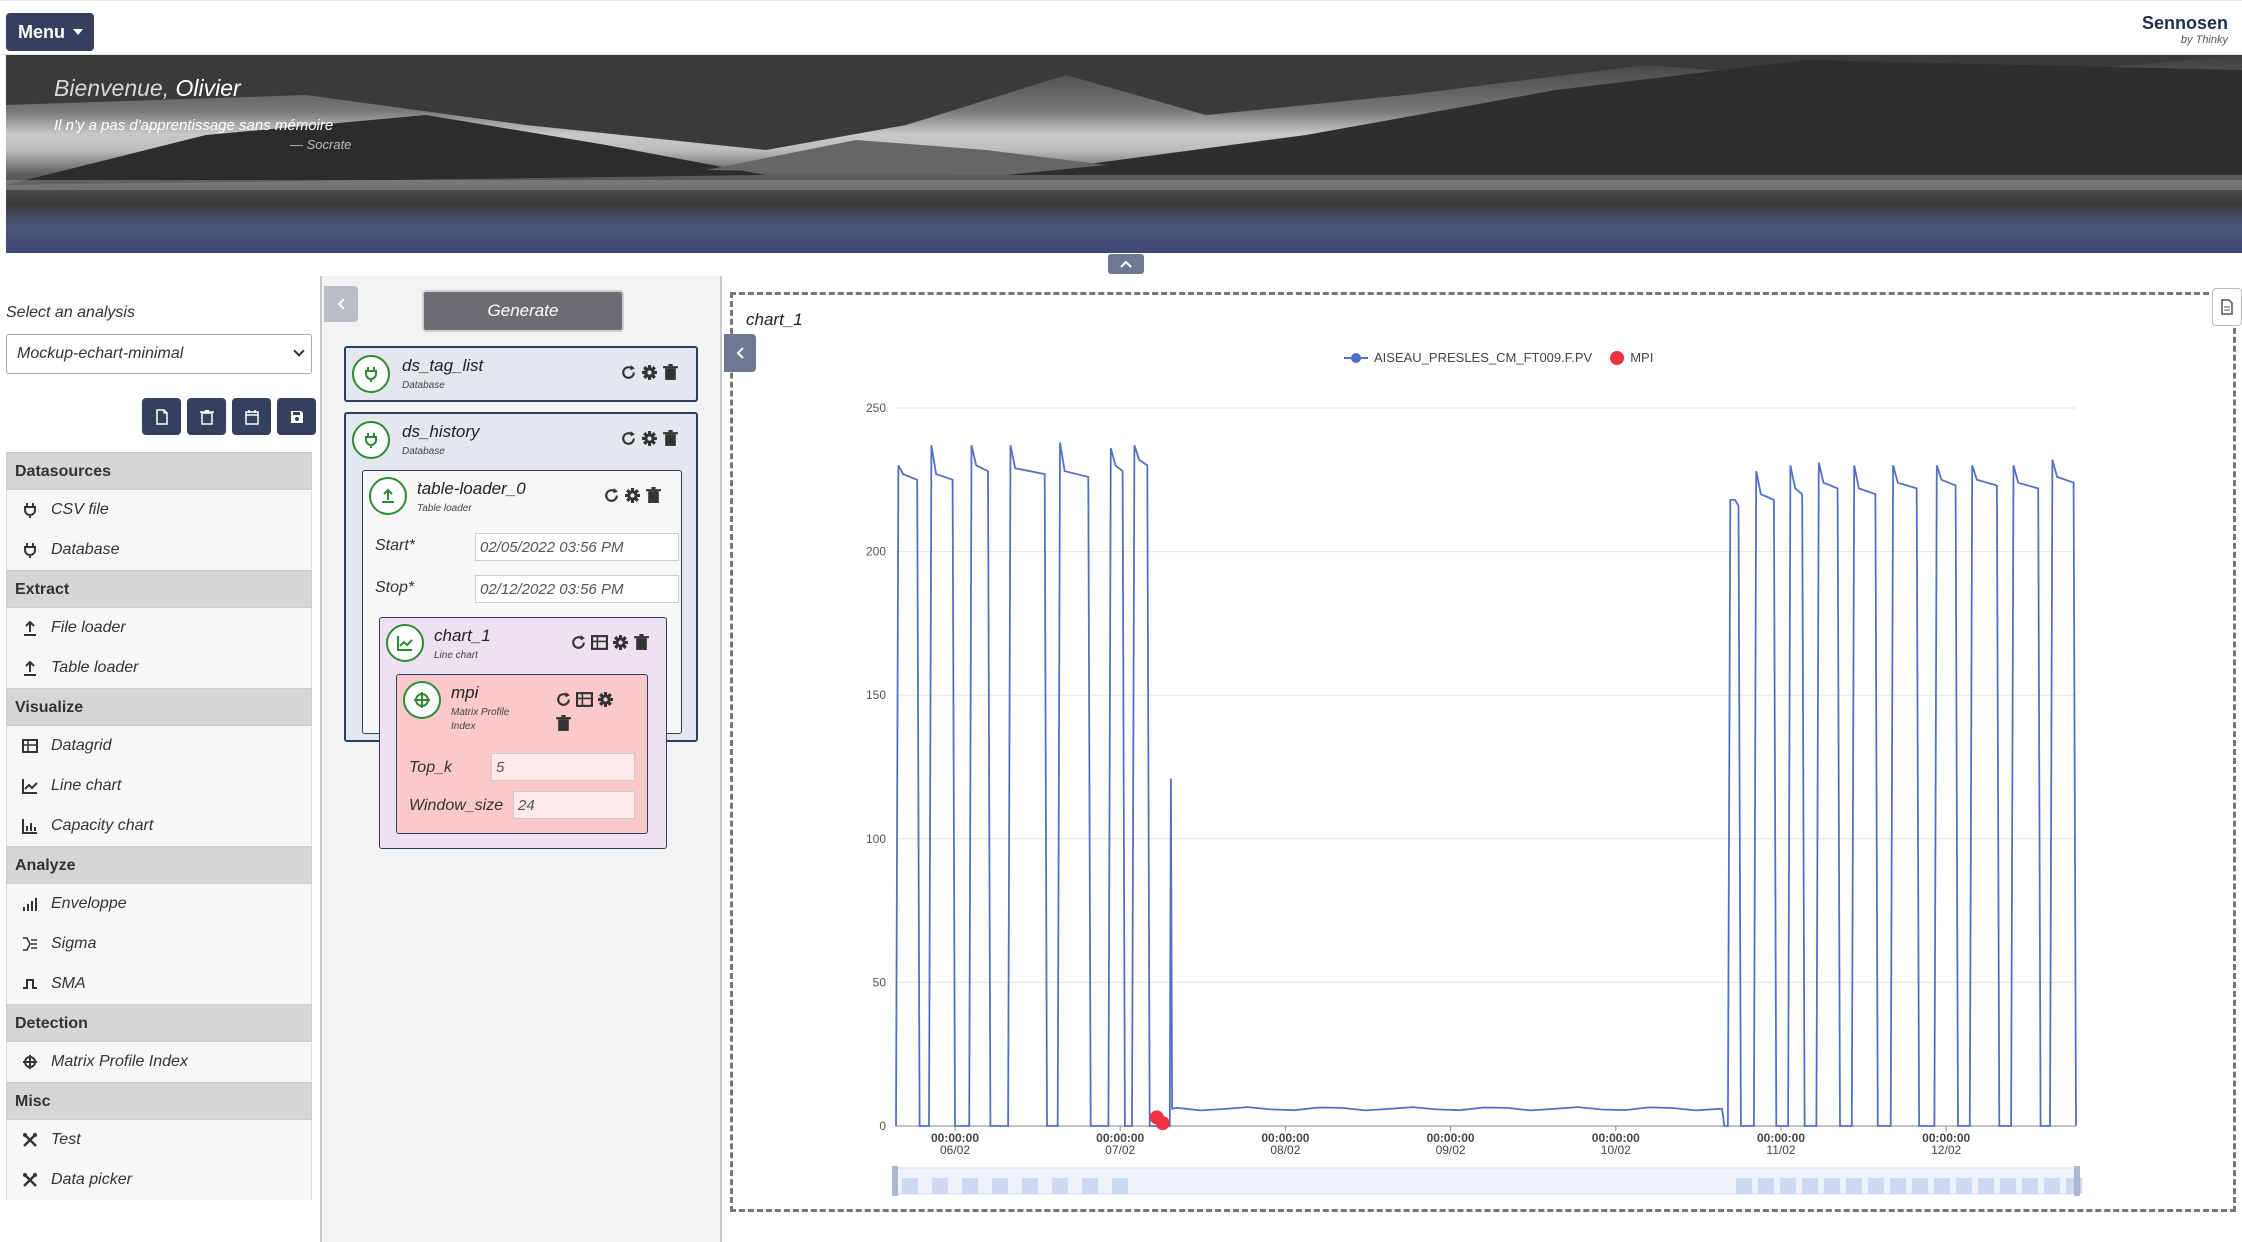 The width and height of the screenshot is (2242, 1242). What do you see at coordinates (159, 628) in the screenshot?
I see `sidebar-item-file-loader: File loader` at bounding box center [159, 628].